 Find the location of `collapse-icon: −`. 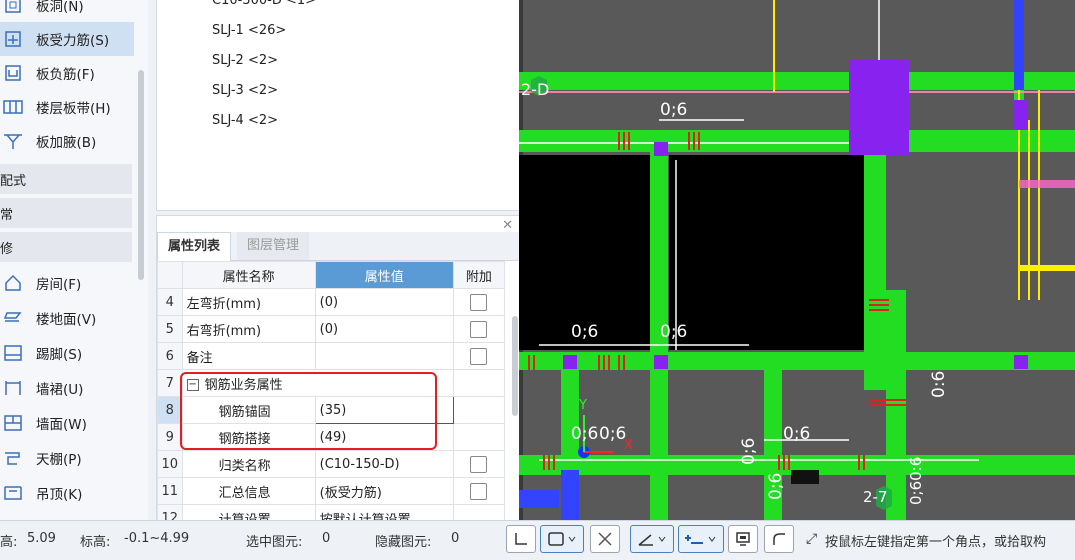

collapse-icon: − is located at coordinates (192, 385).